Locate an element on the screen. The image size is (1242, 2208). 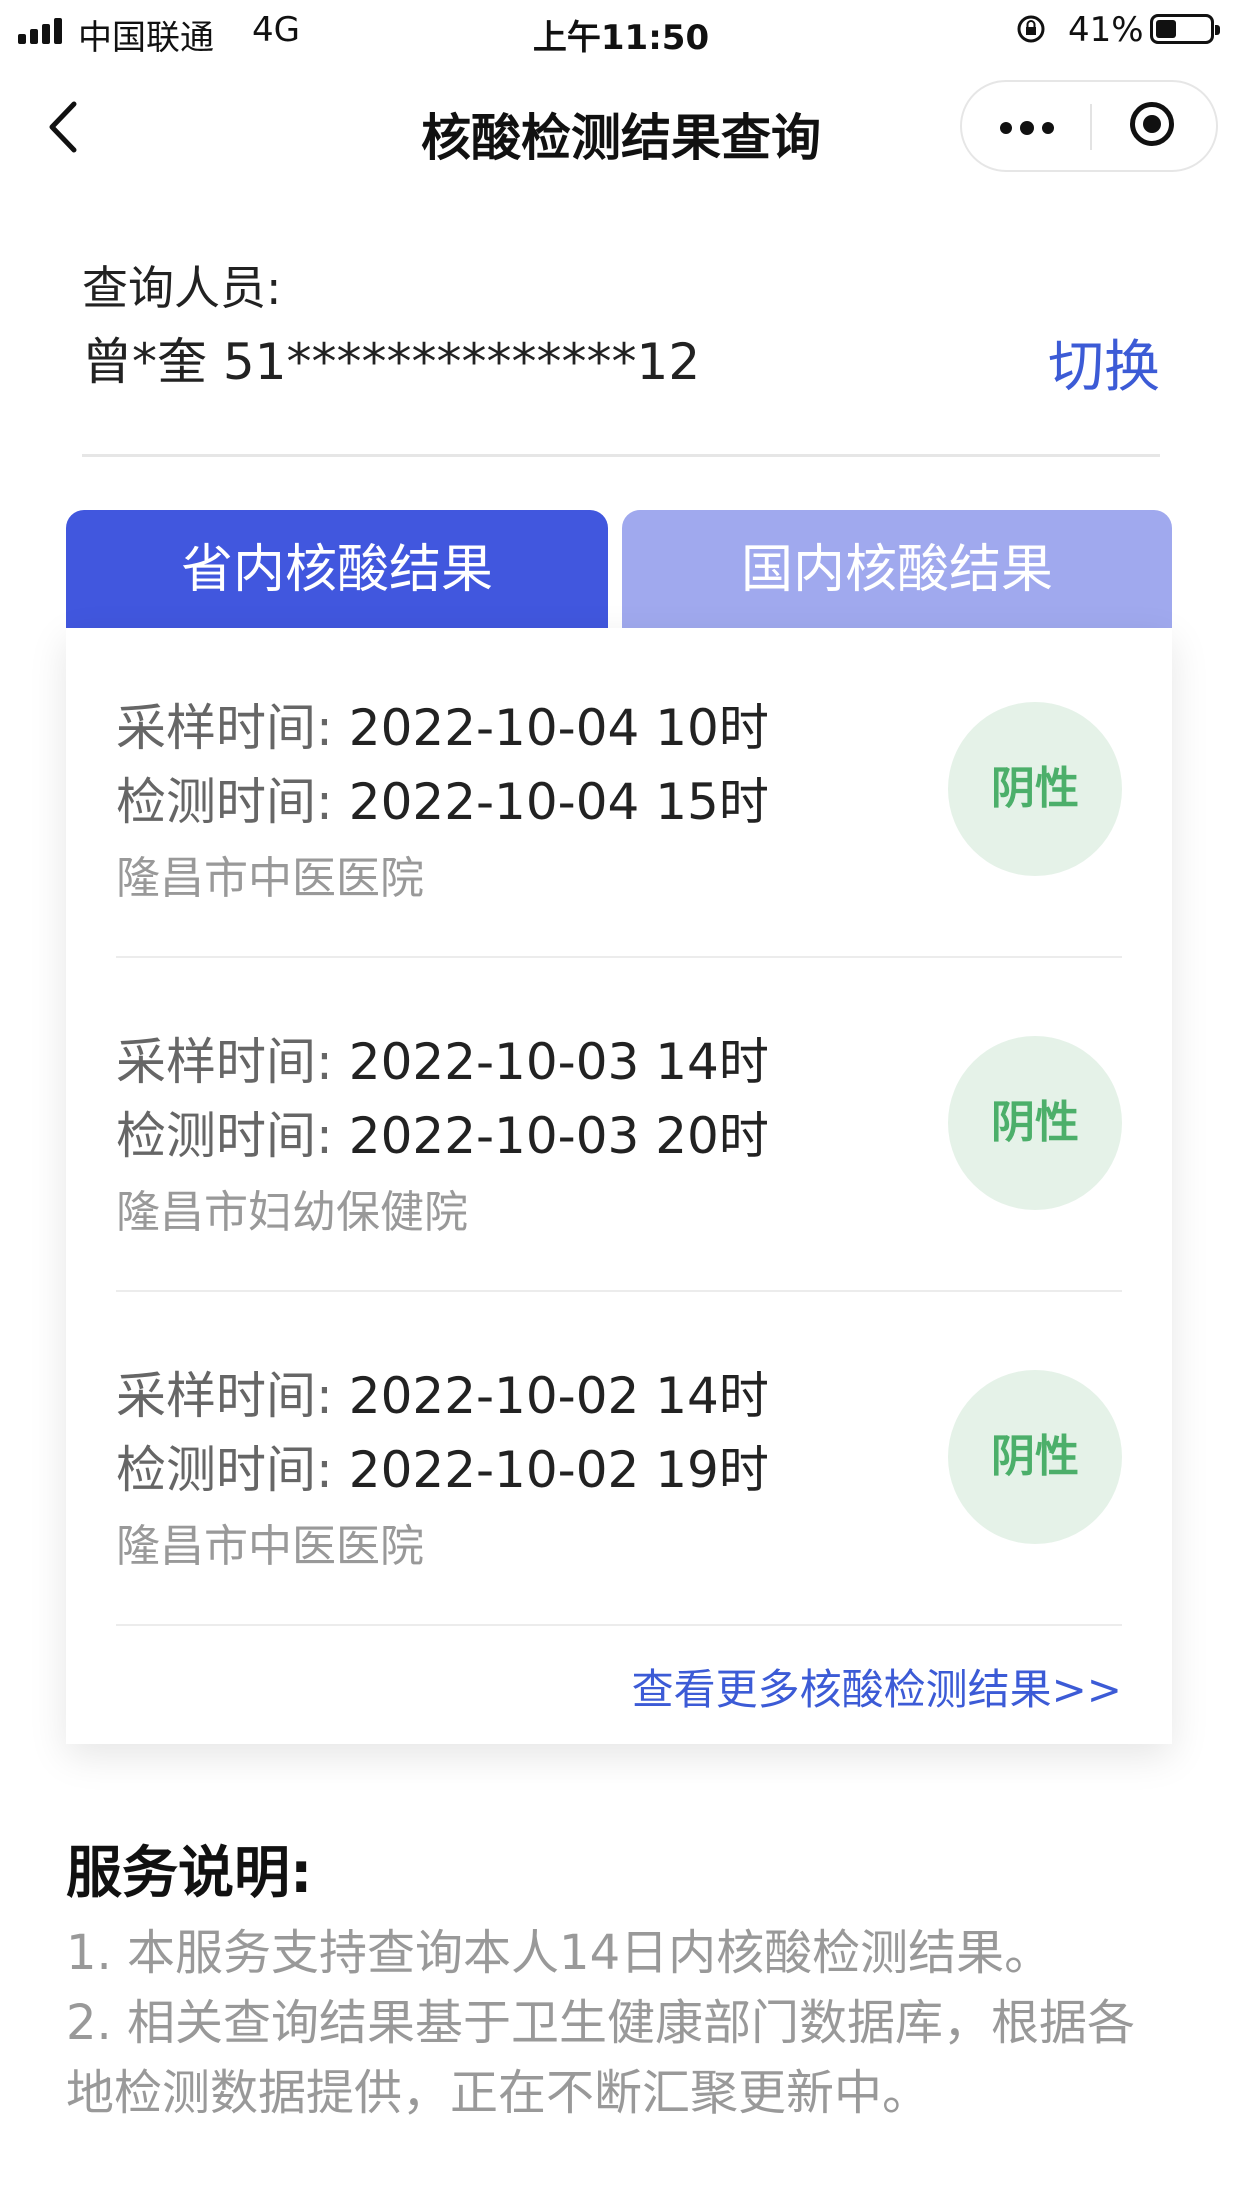
test-time-value: 2022-10-04 15时 is located at coordinates (558, 802).